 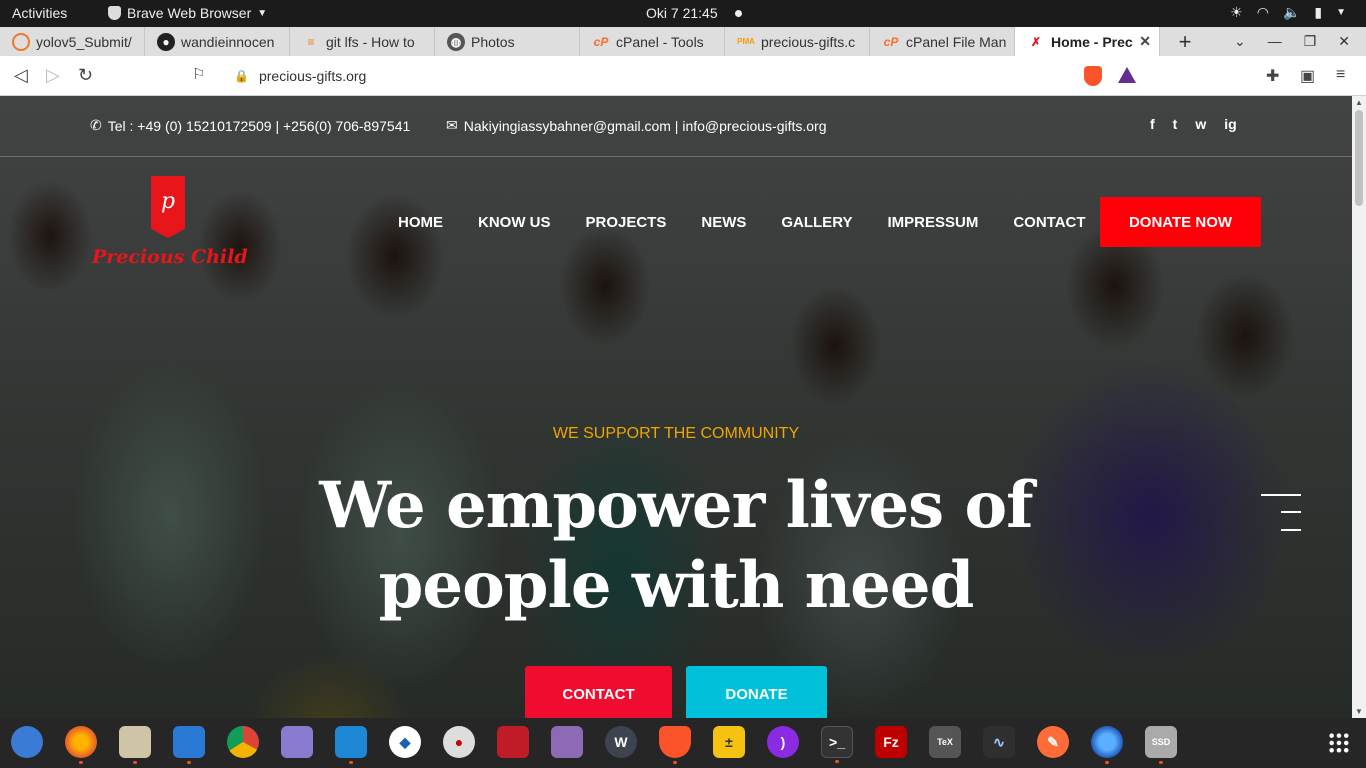 What do you see at coordinates (1340, 75) in the screenshot?
I see `menu-icon: ≡` at bounding box center [1340, 75].